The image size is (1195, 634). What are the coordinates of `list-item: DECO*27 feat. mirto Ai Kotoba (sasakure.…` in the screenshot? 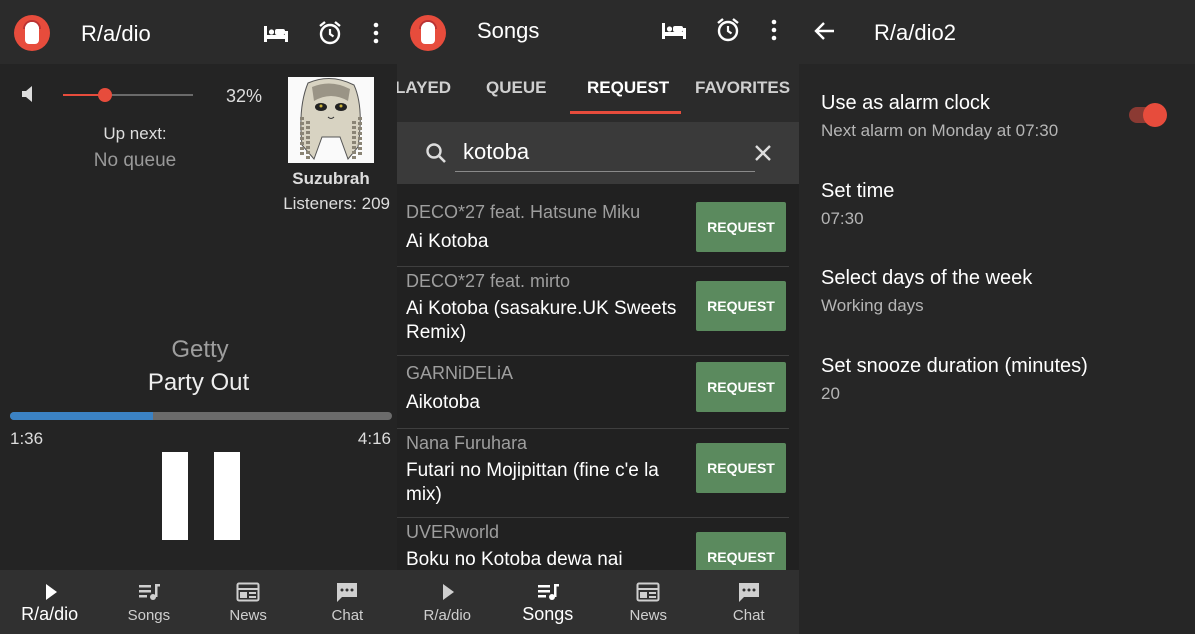 It's located at (593, 311).